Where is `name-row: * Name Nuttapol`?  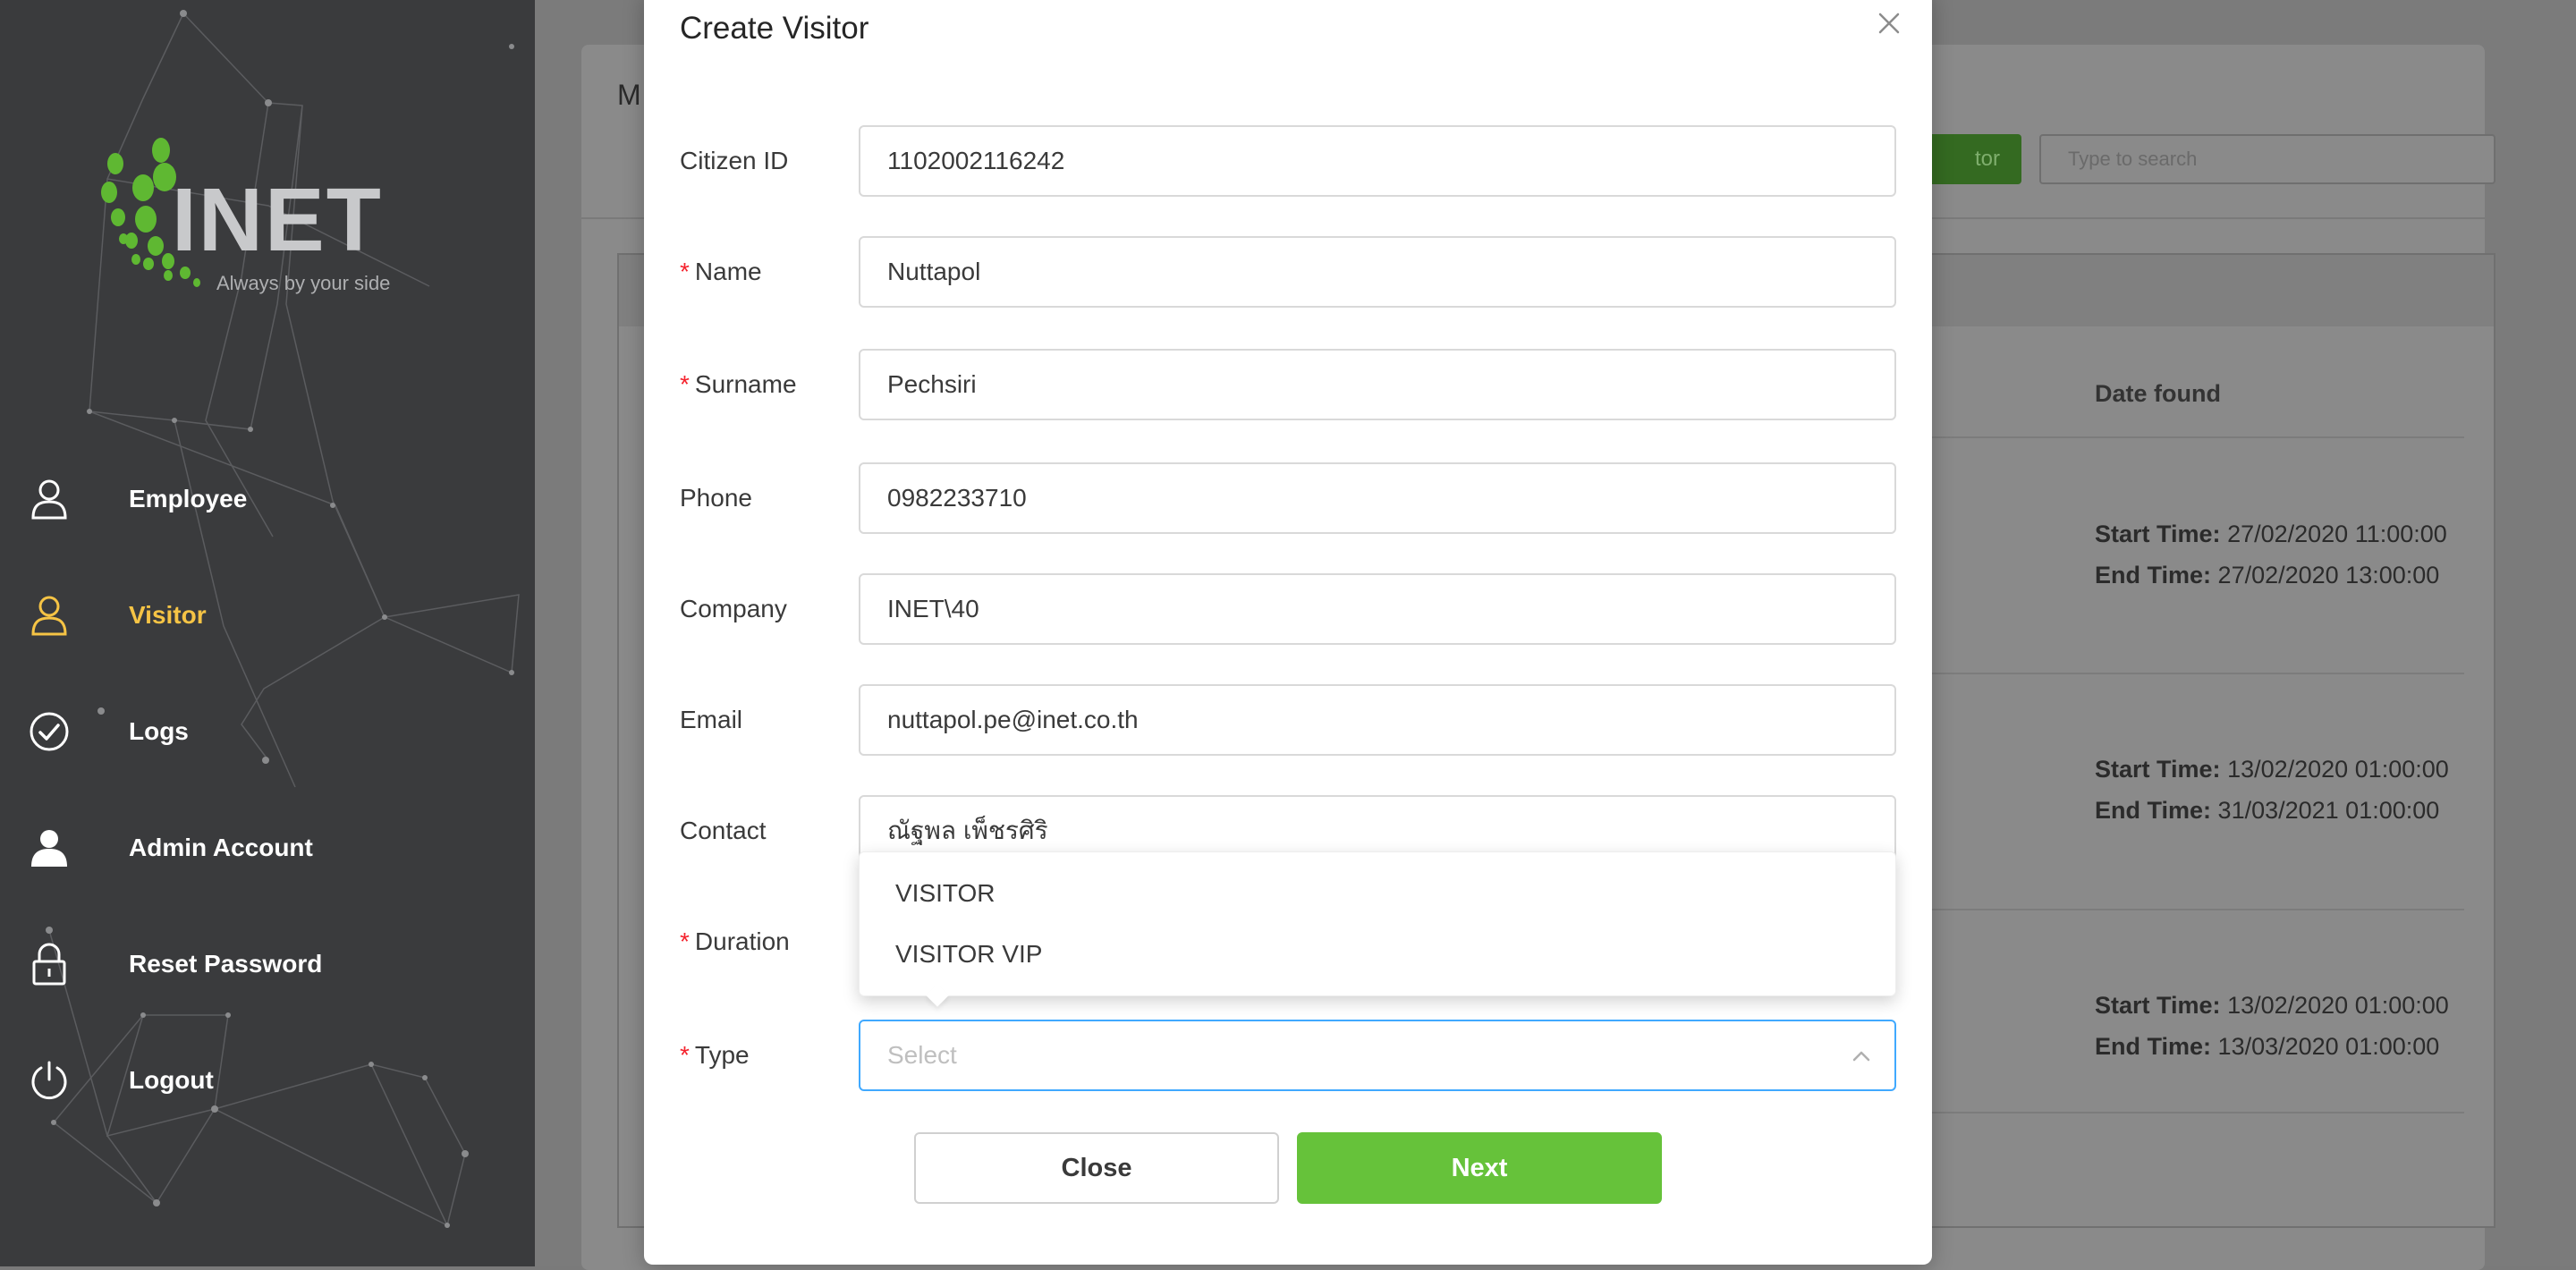 name-row: * Name Nuttapol is located at coordinates (1297, 272).